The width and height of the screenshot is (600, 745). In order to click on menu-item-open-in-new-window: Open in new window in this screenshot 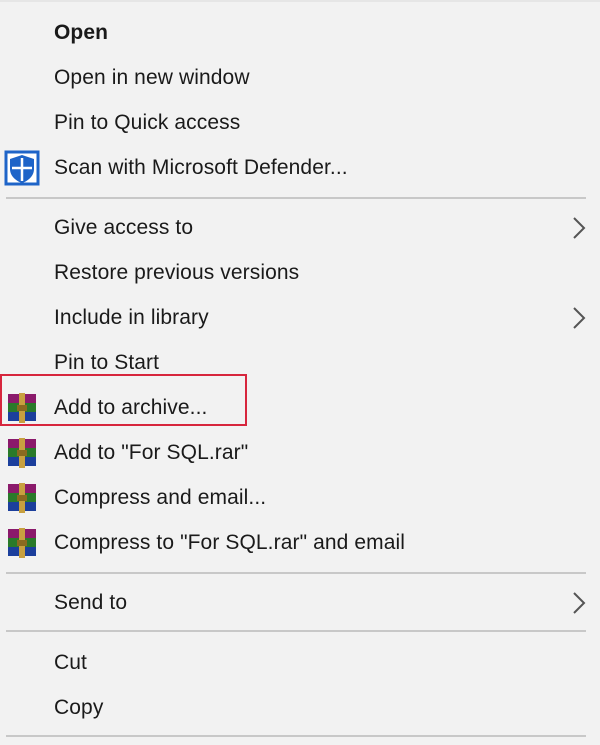, I will do `click(300, 77)`.